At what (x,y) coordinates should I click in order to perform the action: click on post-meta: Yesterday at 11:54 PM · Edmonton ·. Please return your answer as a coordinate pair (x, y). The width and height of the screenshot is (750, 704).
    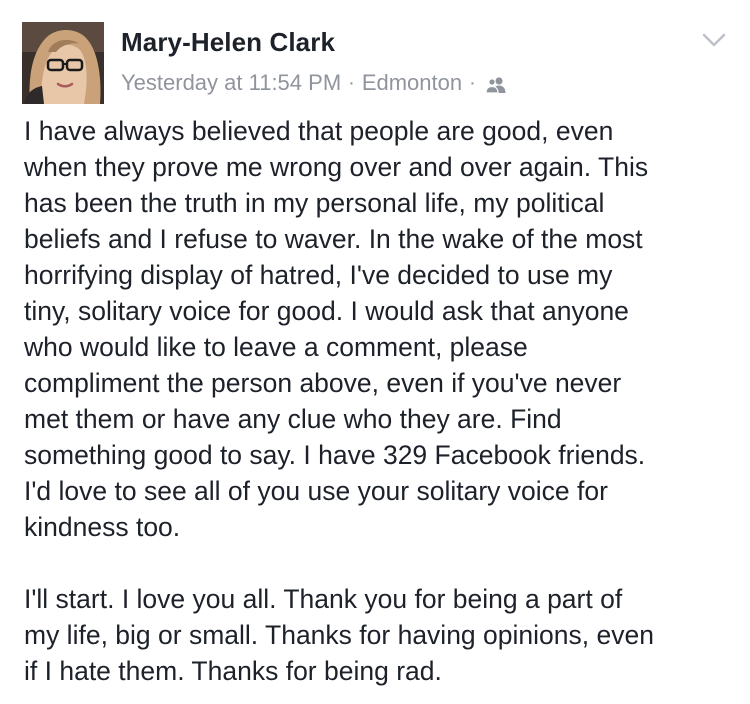
    Looking at the image, I should click on (314, 83).